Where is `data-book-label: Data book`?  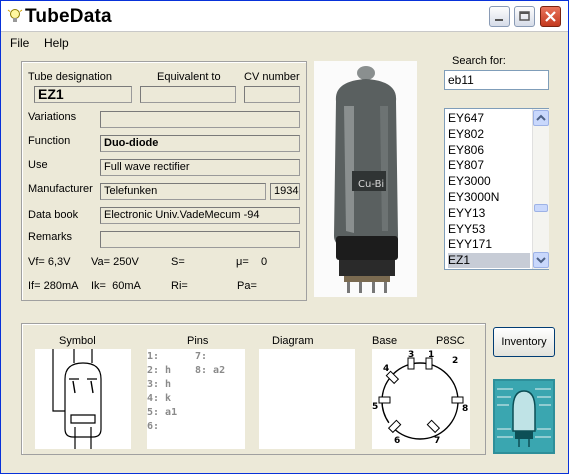
data-book-label: Data book is located at coordinates (53, 215).